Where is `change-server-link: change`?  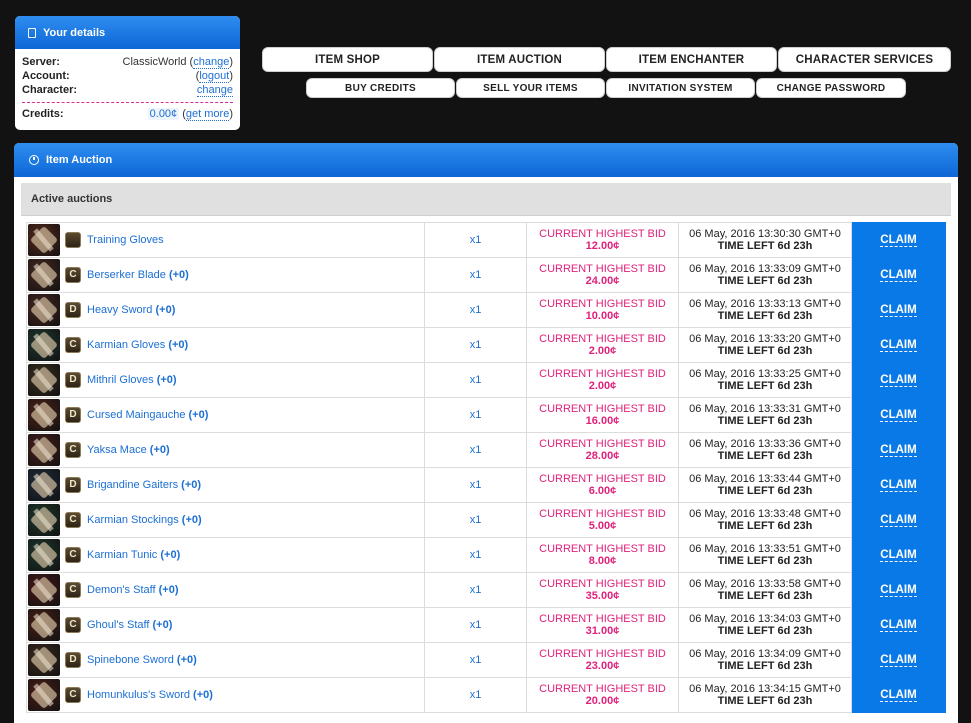
change-server-link: change is located at coordinates (211, 62).